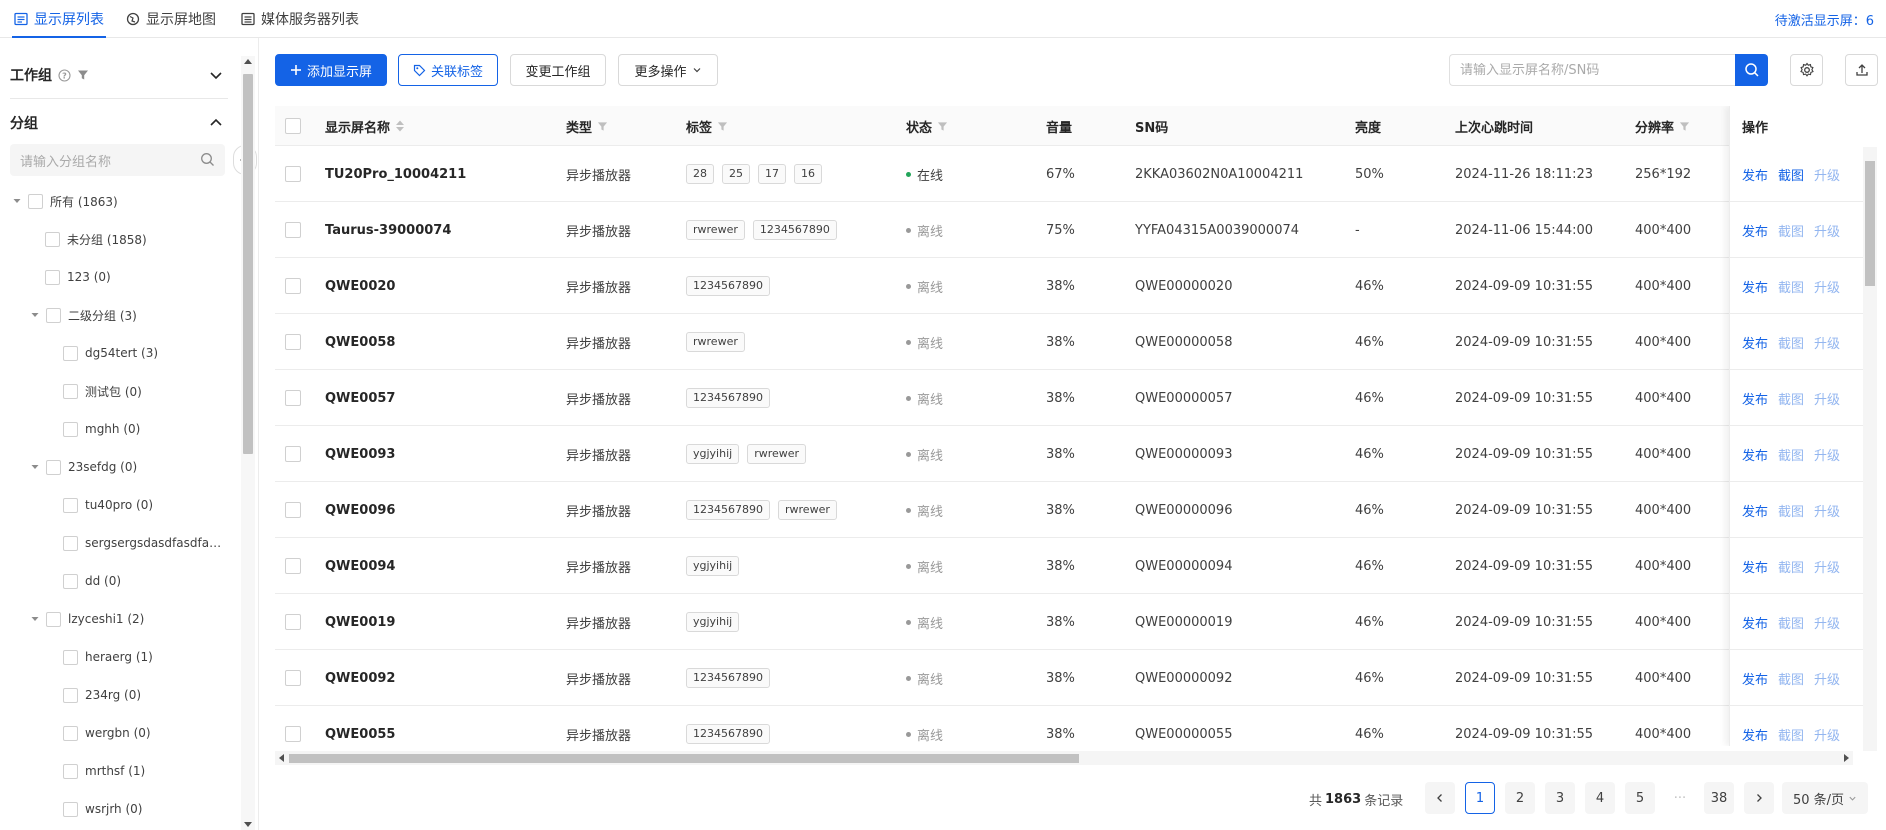  Describe the element at coordinates (1759, 798) in the screenshot. I see `next-page-button` at that location.